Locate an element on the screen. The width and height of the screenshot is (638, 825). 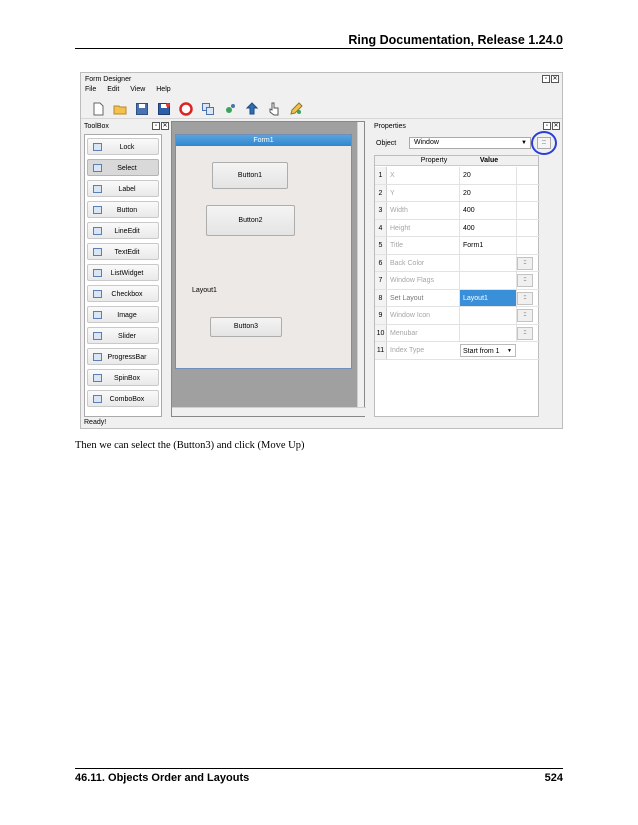
object-select: Window ▼ is located at coordinates (470, 143).